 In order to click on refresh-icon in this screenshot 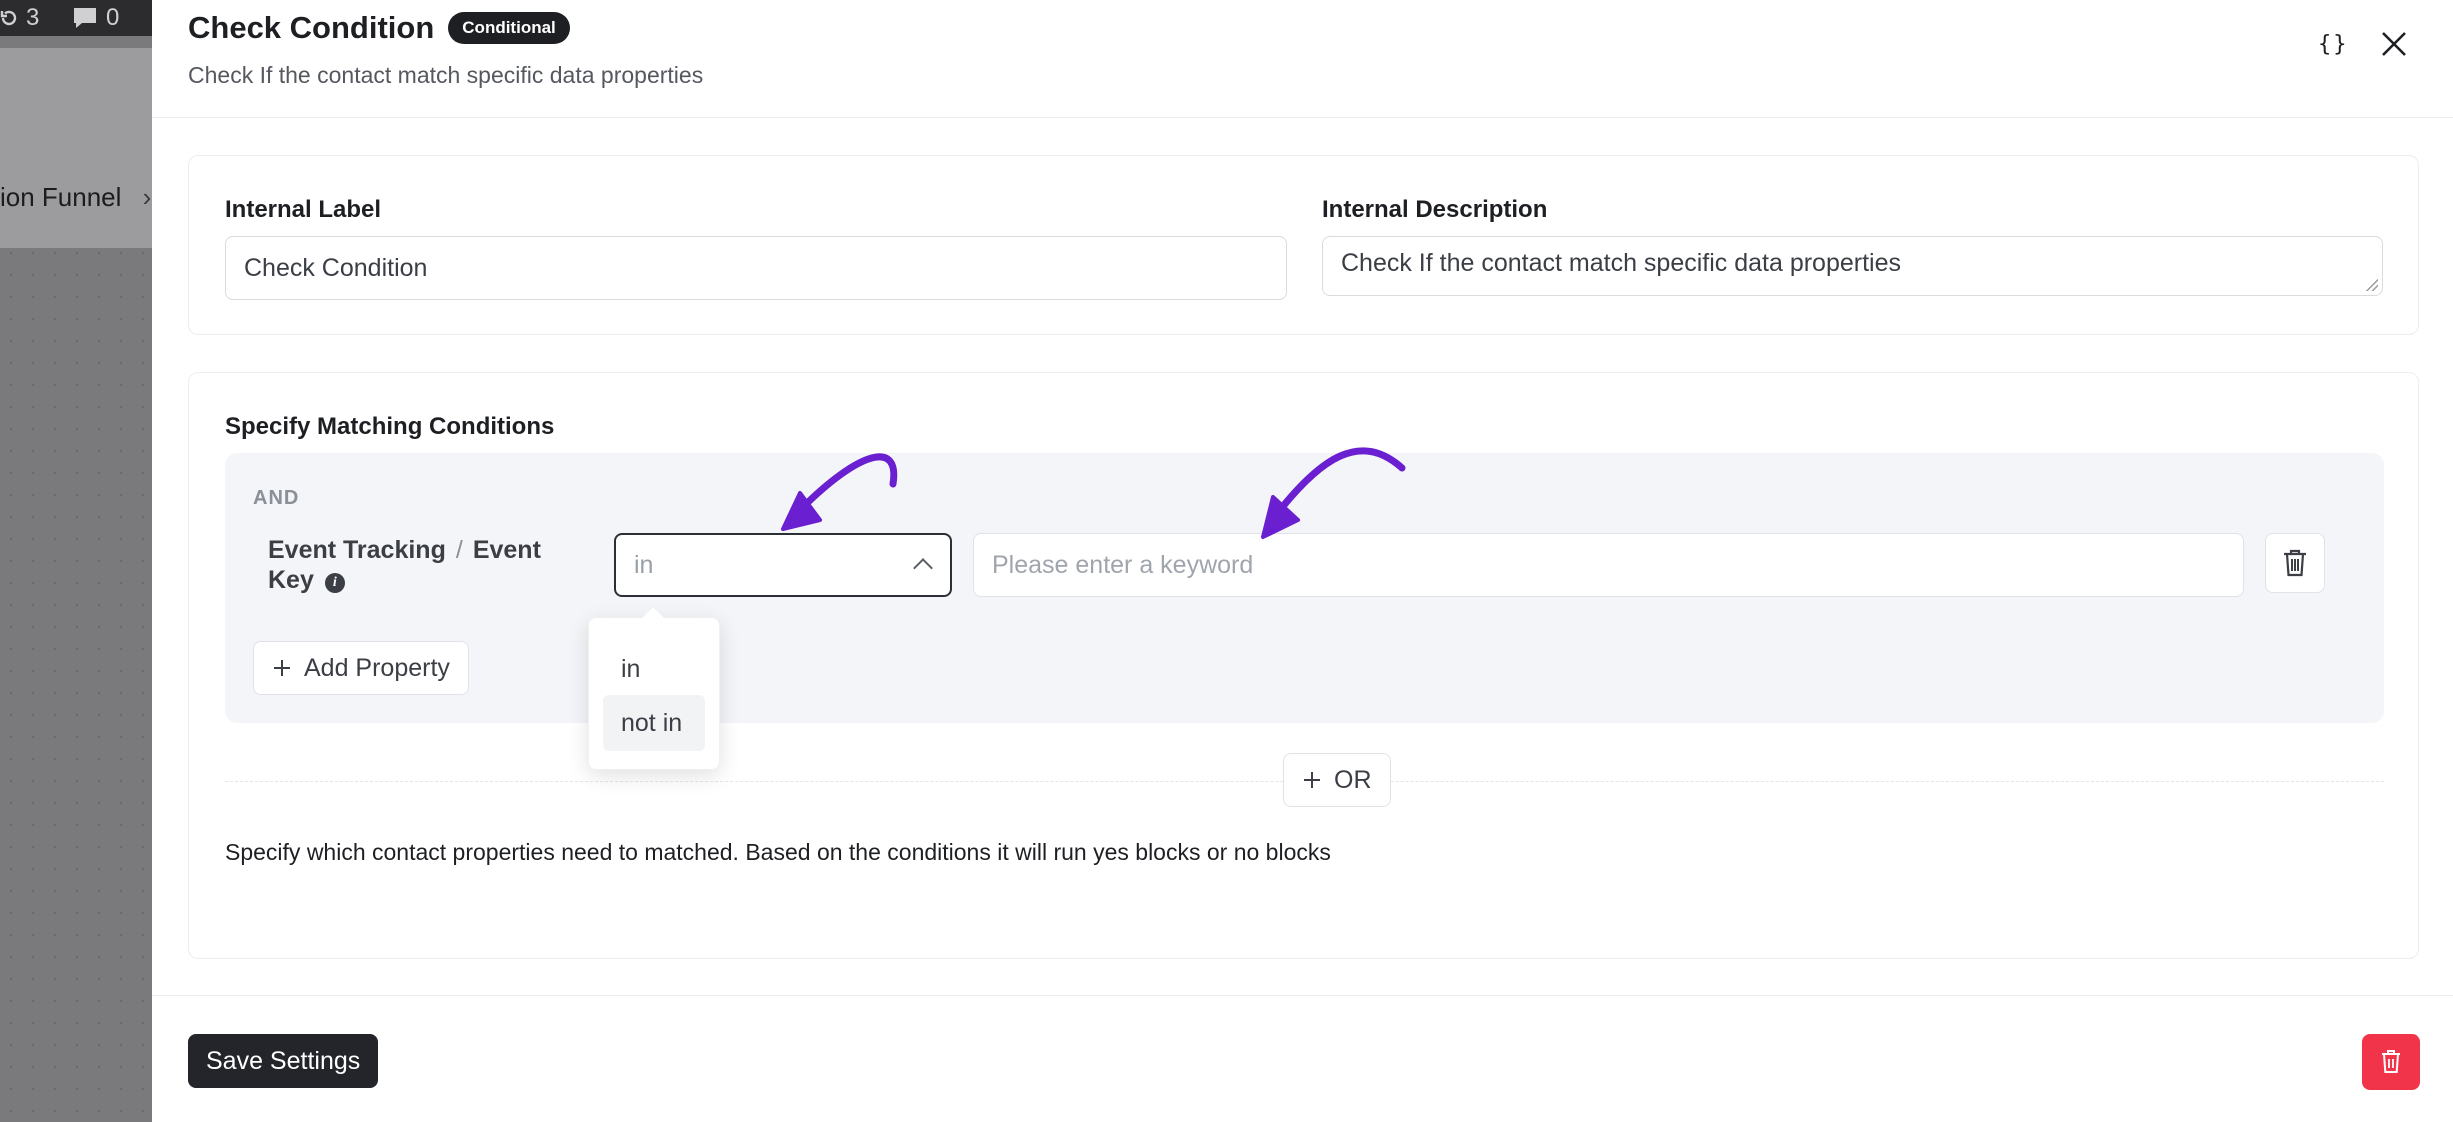, I will do `click(8, 18)`.